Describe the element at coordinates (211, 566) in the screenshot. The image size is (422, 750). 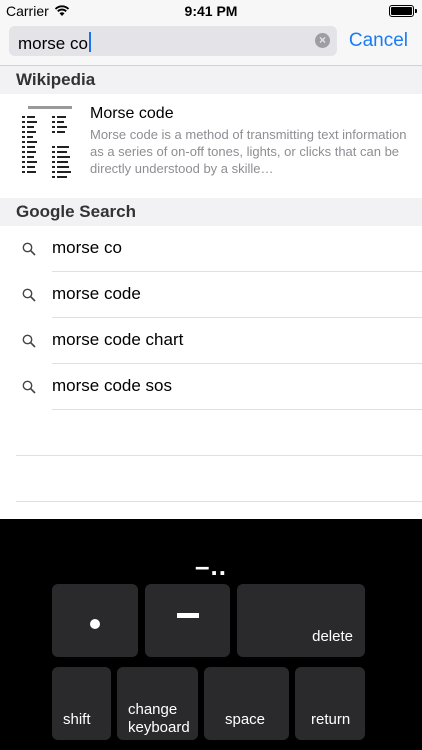
I see `morse-input-preview: –..` at that location.